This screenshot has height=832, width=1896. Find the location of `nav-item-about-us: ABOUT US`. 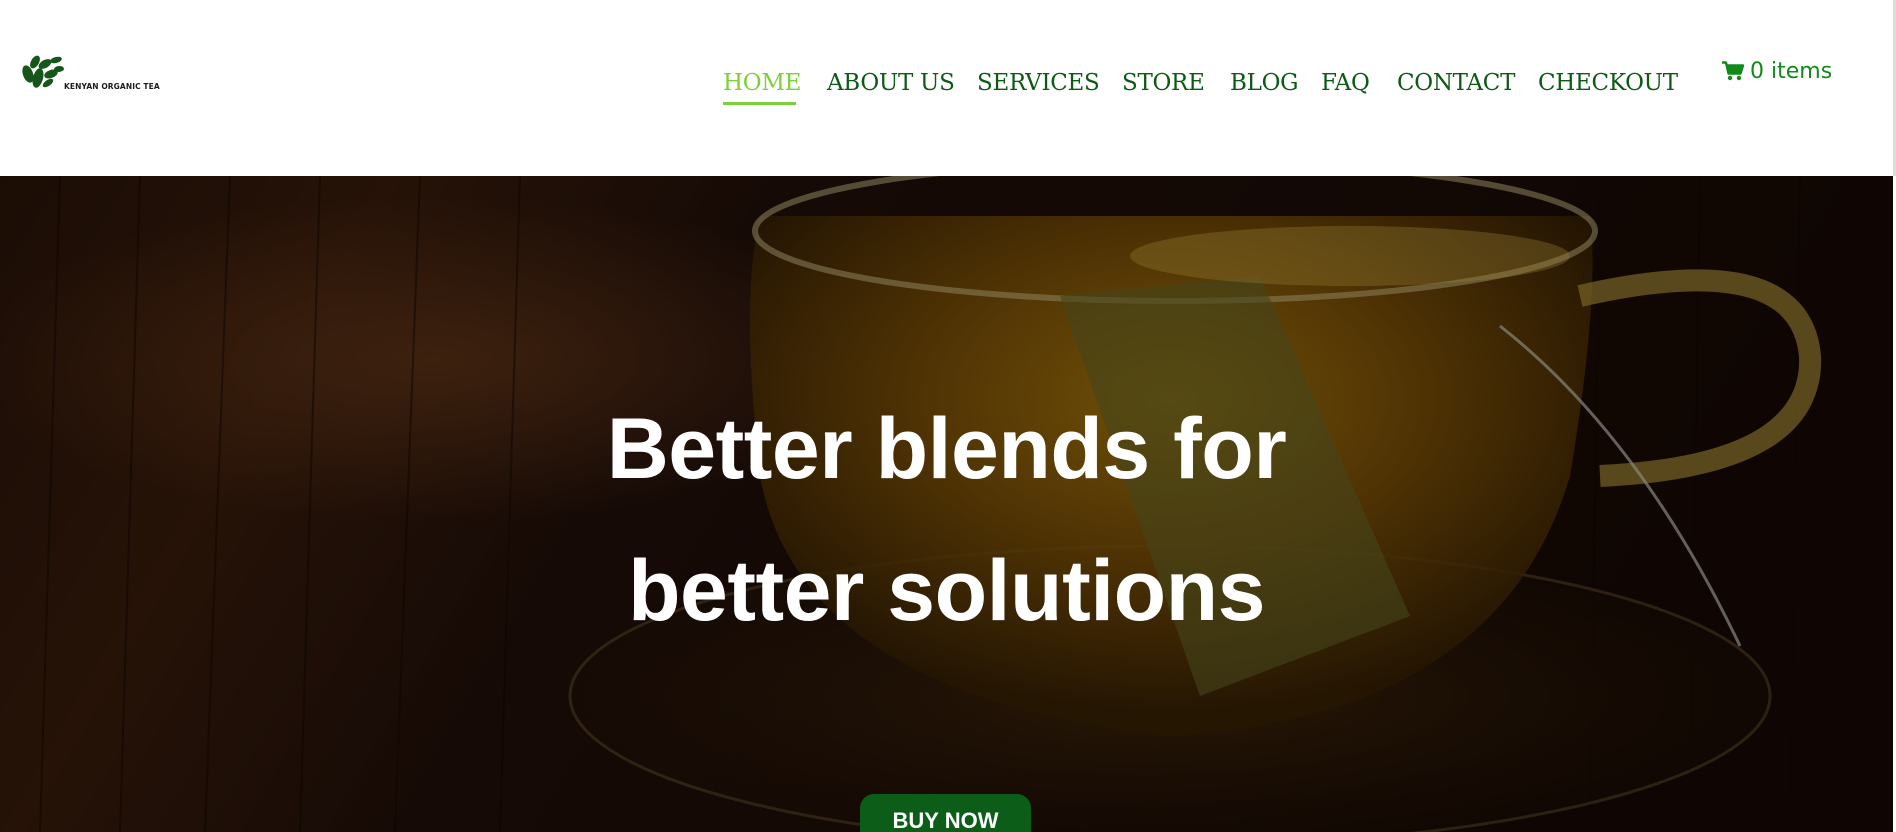

nav-item-about-us: ABOUT US is located at coordinates (891, 83).